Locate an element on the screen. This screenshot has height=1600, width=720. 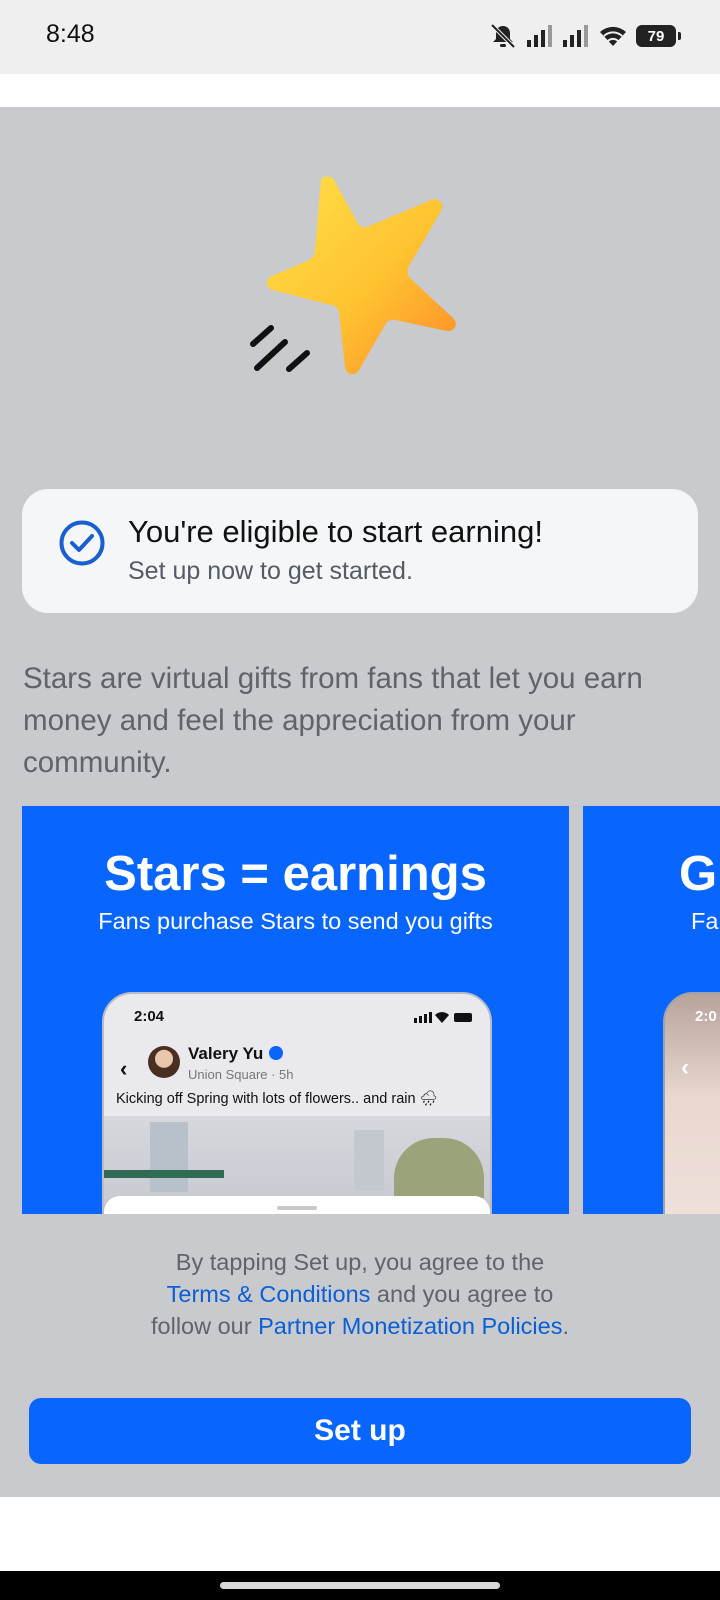
battery-icon: 79 is located at coordinates (658, 36).